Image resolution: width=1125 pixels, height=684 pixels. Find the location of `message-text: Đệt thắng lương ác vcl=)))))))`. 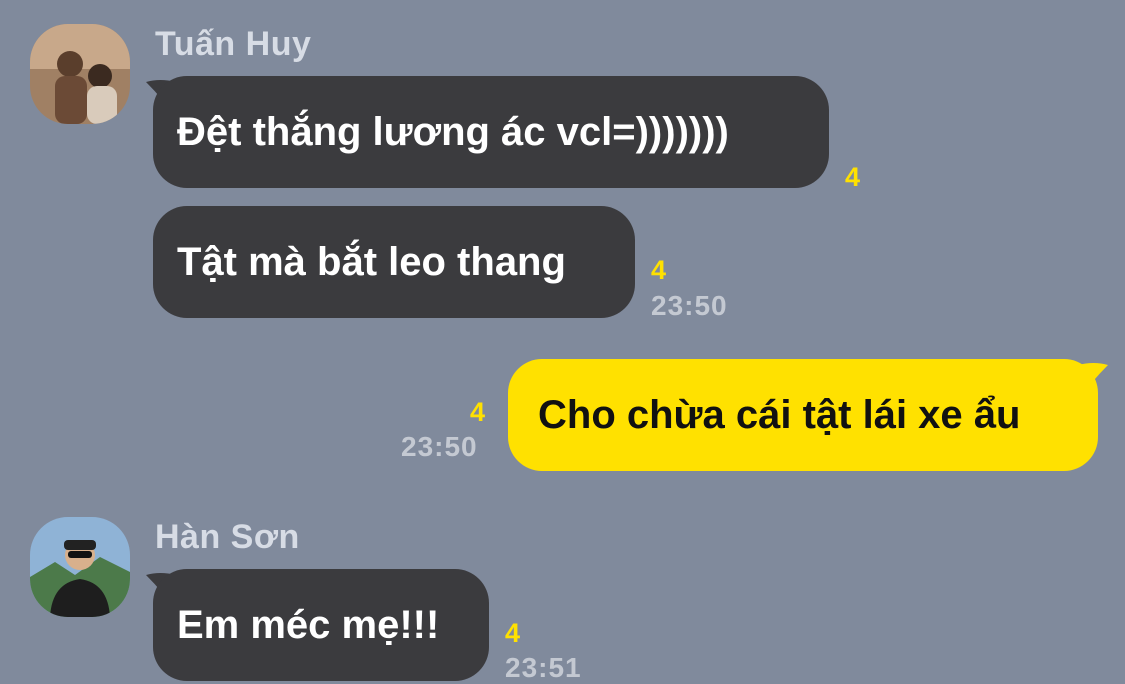

message-text: Đệt thắng lương ác vcl=))))))) is located at coordinates (453, 132).